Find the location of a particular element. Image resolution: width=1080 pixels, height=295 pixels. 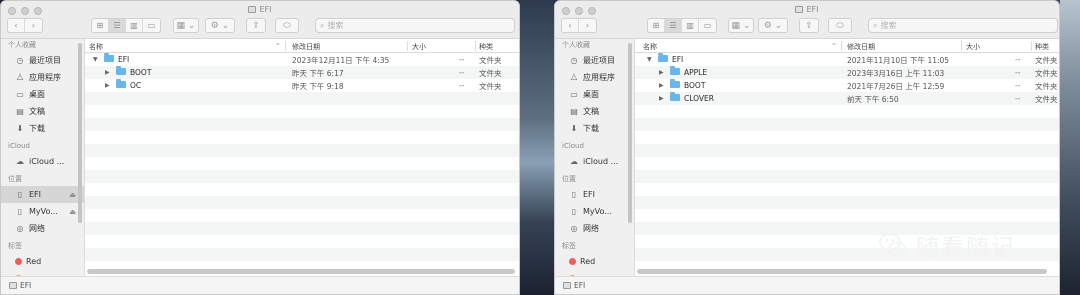

file-date: 2023年12月11日 下午 4:35 is located at coordinates (341, 60).